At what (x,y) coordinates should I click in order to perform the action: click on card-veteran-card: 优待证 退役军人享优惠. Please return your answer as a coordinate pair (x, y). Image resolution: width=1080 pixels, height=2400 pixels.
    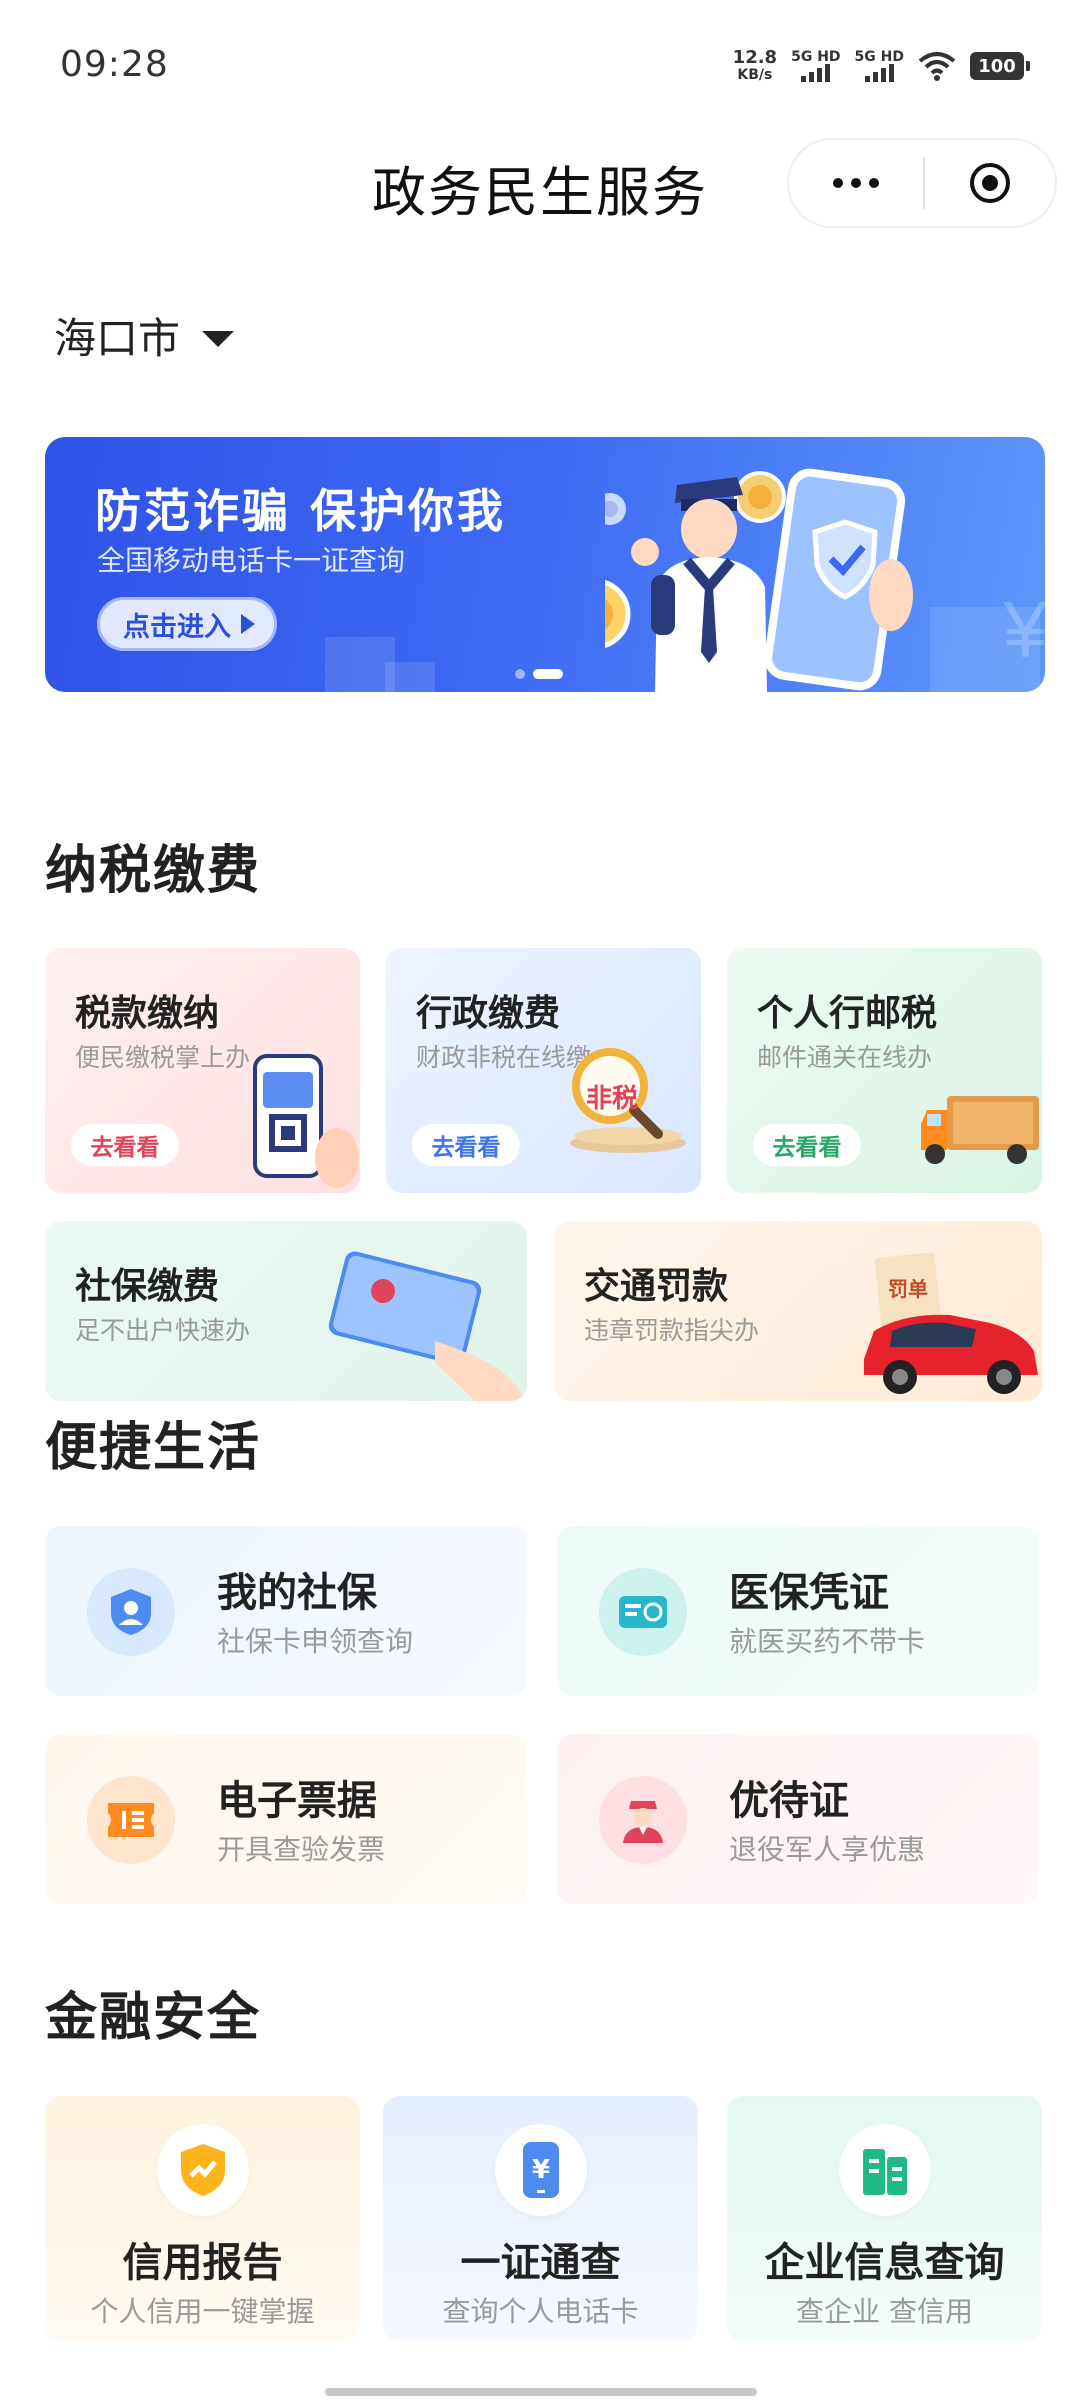
    Looking at the image, I should click on (798, 1819).